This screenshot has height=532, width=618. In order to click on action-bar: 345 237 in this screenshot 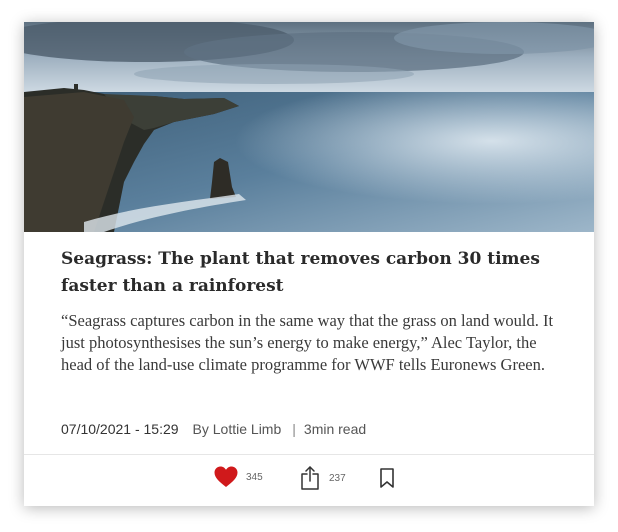, I will do `click(309, 480)`.